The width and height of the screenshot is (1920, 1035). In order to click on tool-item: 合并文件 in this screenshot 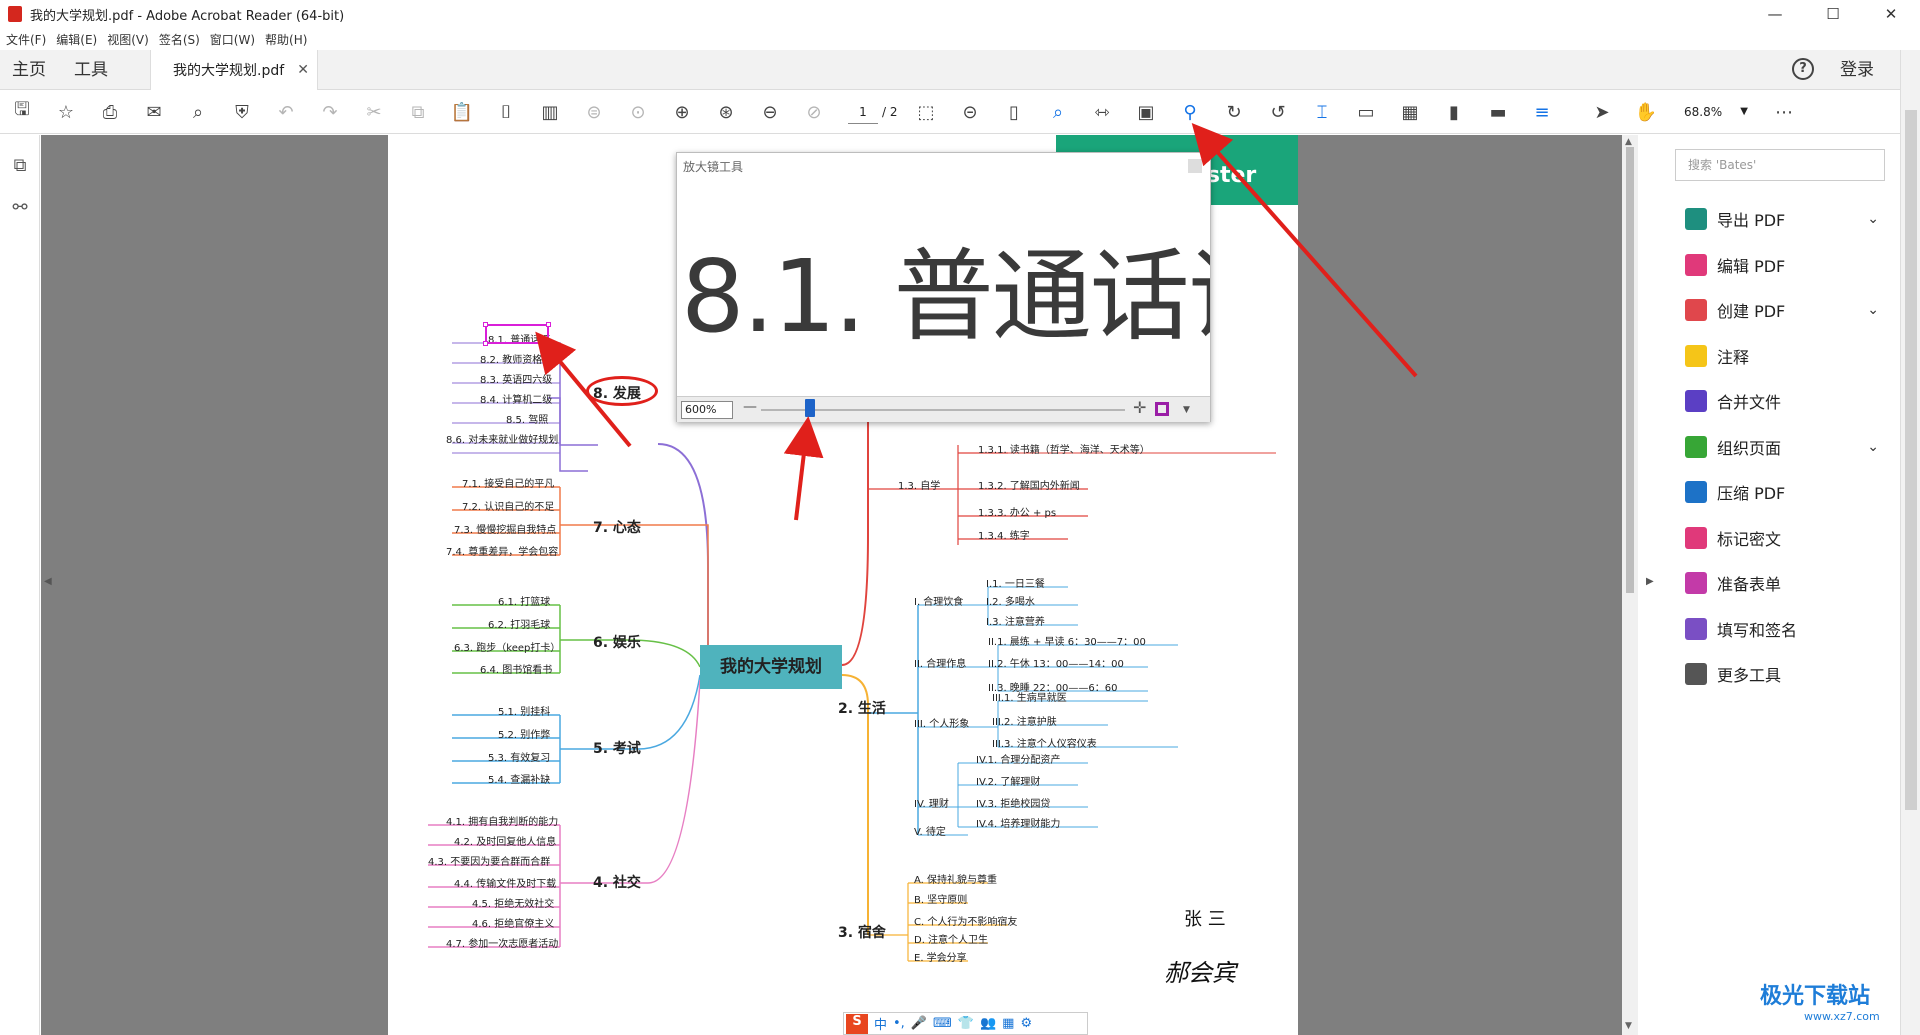, I will do `click(1785, 401)`.